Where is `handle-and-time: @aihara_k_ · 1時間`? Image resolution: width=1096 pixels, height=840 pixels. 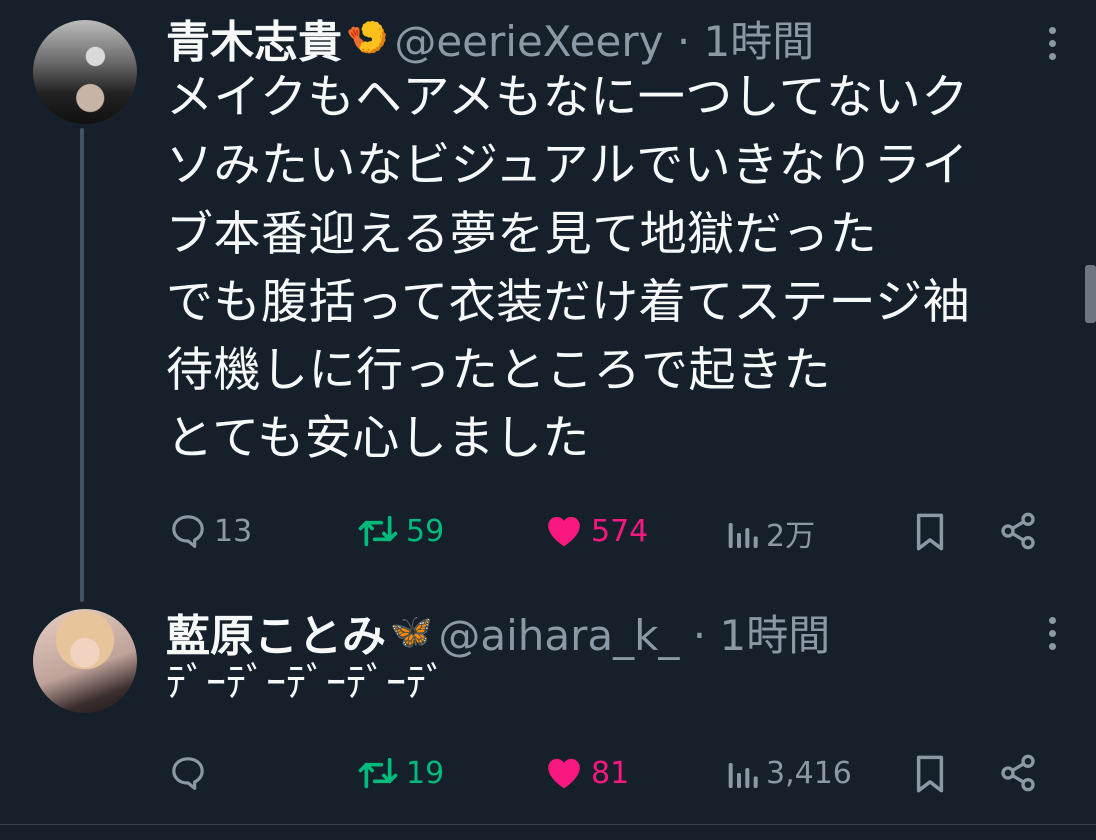 handle-and-time: @aihara_k_ · 1時間 is located at coordinates (634, 632).